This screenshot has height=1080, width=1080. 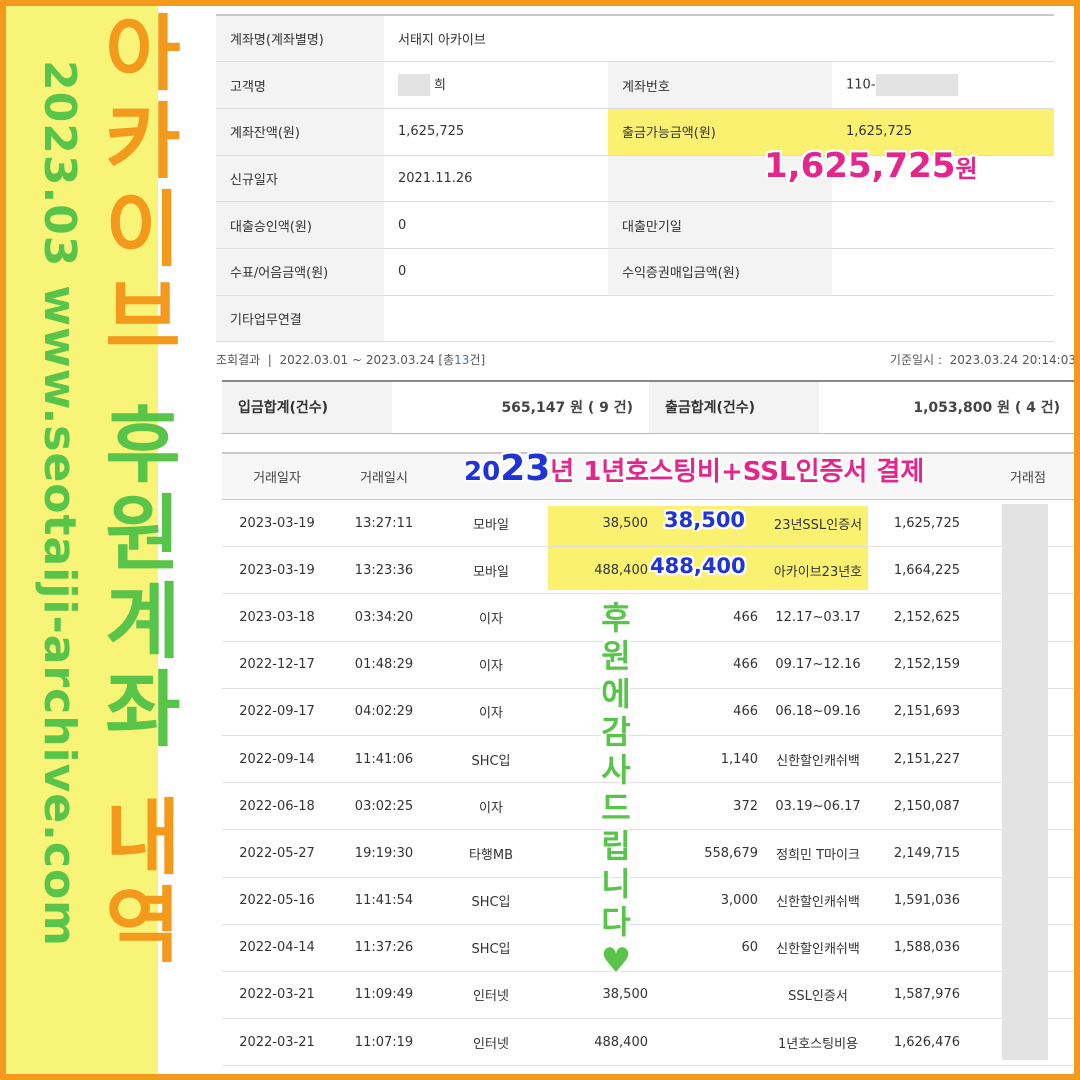 I want to click on transaction-row: 2022-04-14 11:37:26 SHC입 60 신한할인캐쉬백 1,588,036, so click(x=648, y=948).